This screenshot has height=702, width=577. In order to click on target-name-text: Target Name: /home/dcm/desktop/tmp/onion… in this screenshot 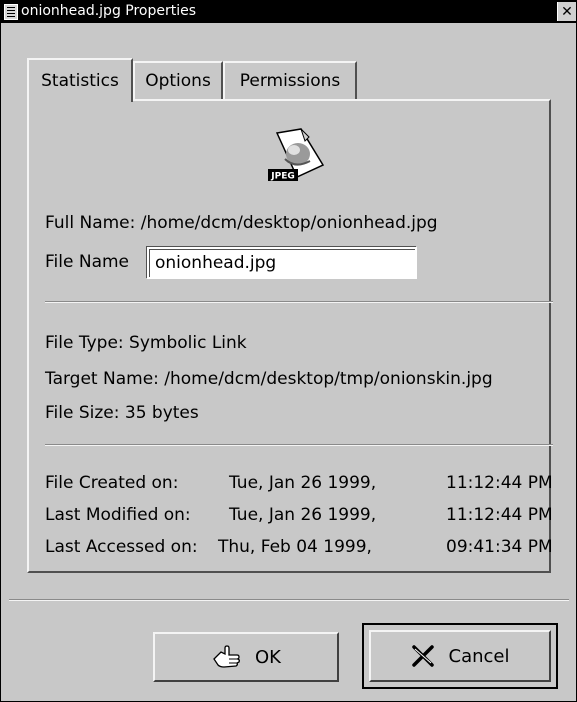, I will do `click(269, 379)`.